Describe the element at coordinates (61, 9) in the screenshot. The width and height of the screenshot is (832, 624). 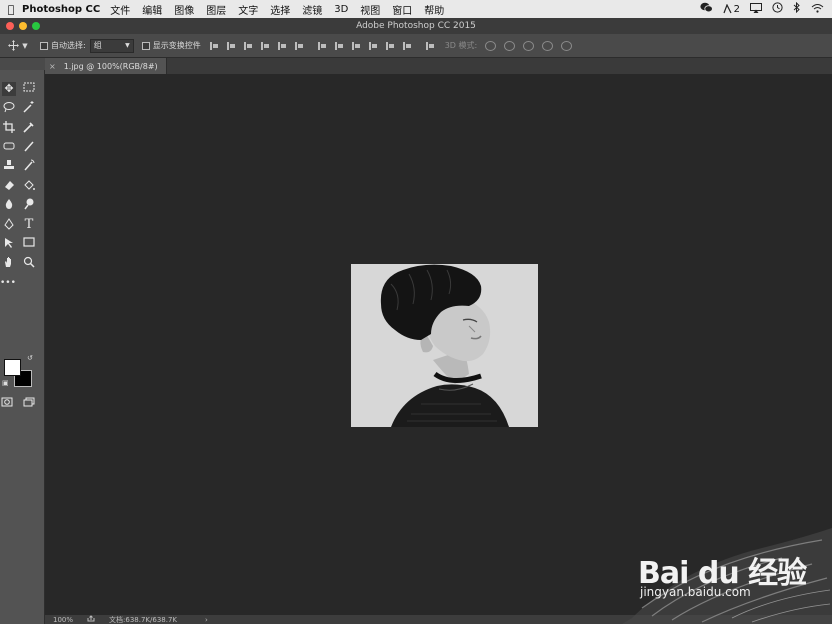
I see `app-menu: Photoshop CC` at that location.